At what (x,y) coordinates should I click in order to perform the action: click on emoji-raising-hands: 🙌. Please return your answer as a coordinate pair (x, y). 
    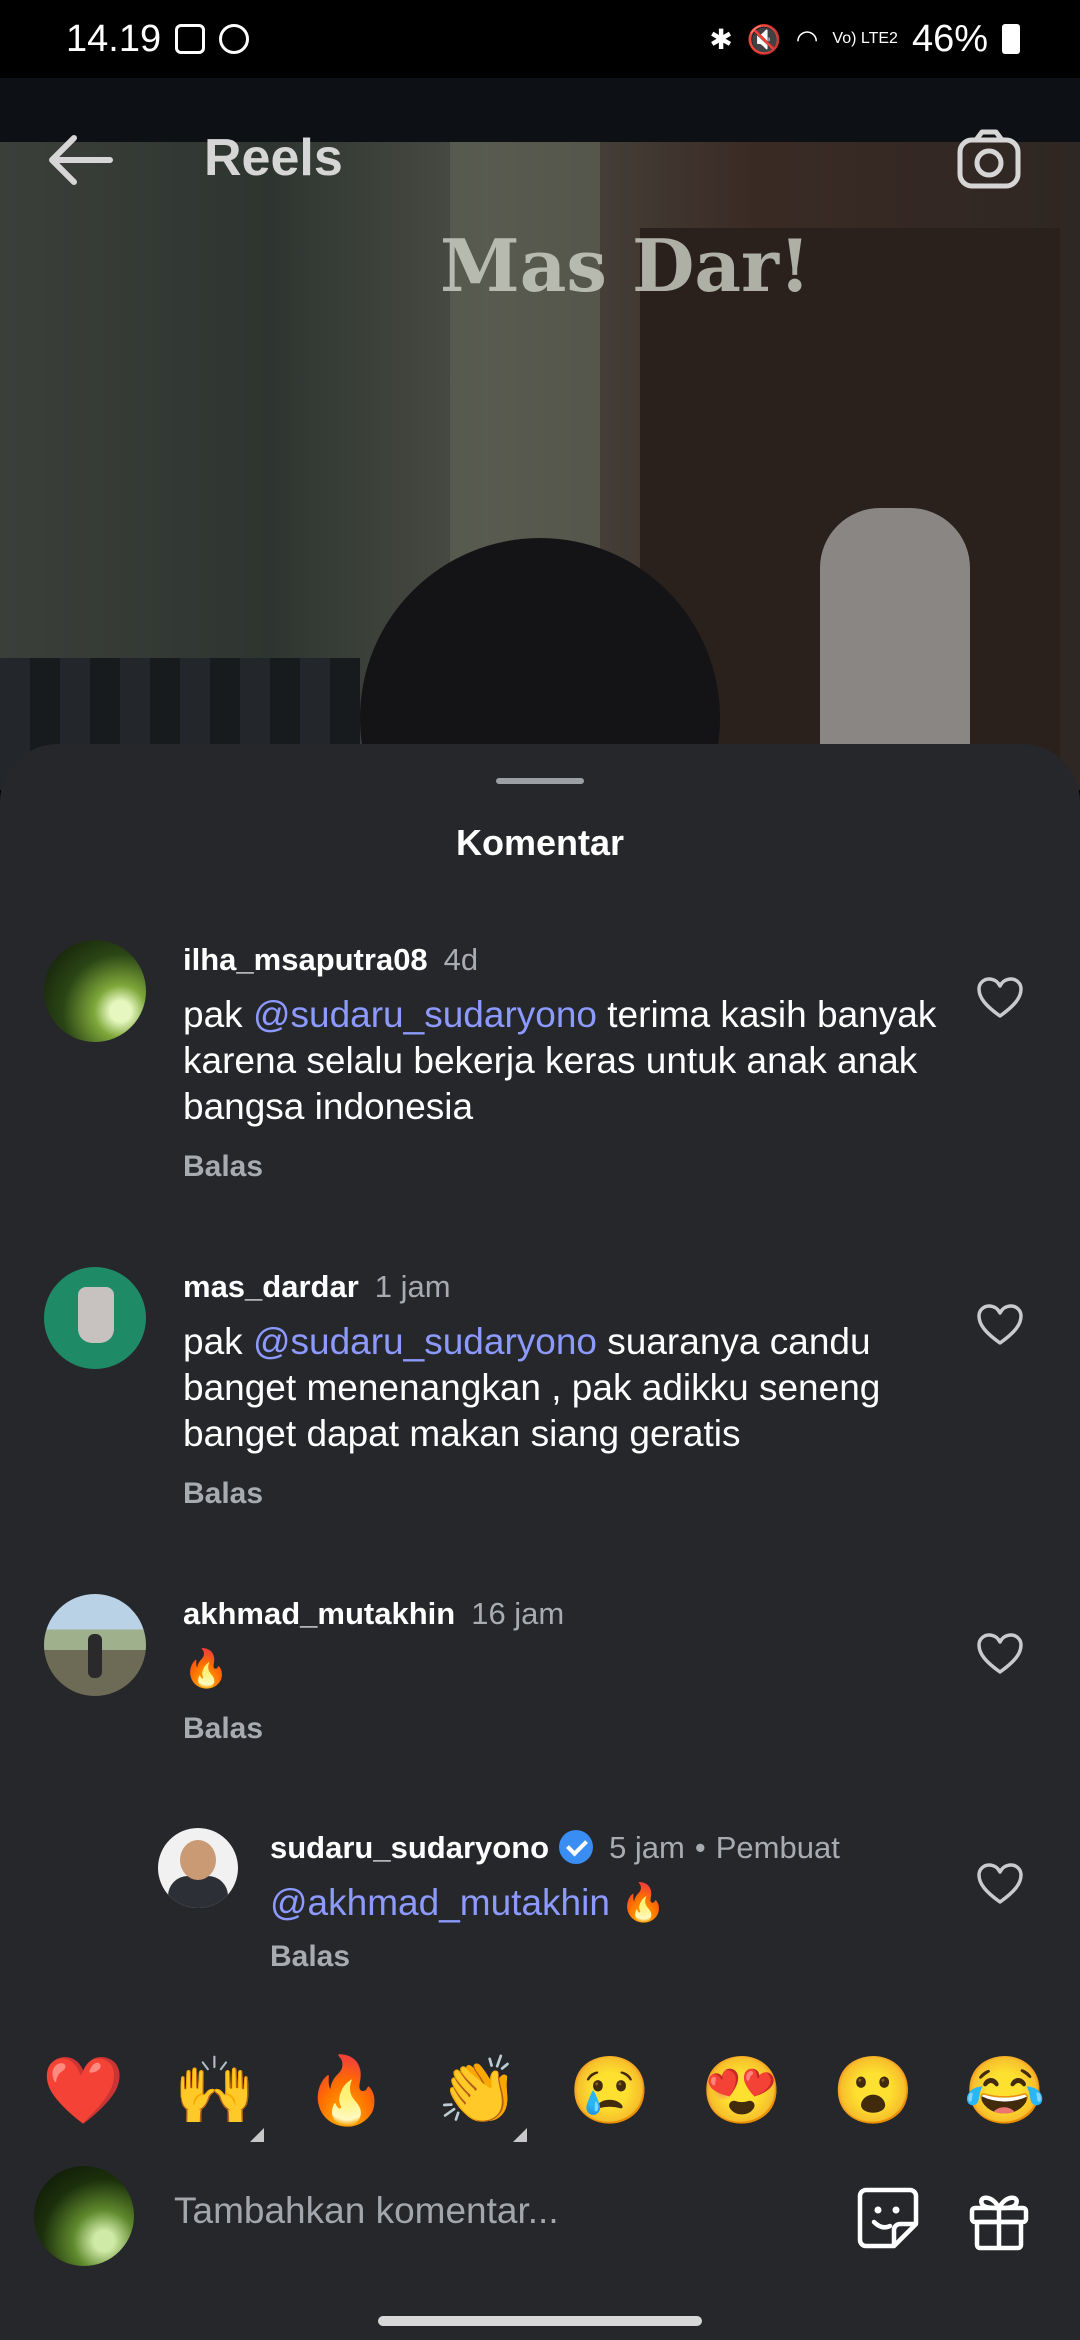
    Looking at the image, I should click on (218, 2096).